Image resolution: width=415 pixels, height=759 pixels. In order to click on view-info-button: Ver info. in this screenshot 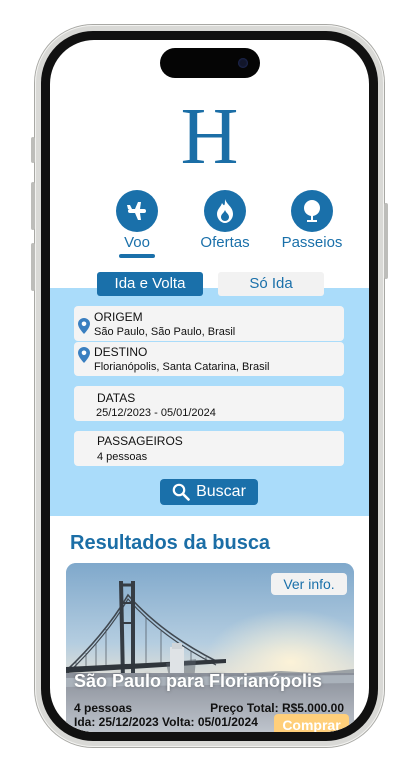, I will do `click(309, 584)`.